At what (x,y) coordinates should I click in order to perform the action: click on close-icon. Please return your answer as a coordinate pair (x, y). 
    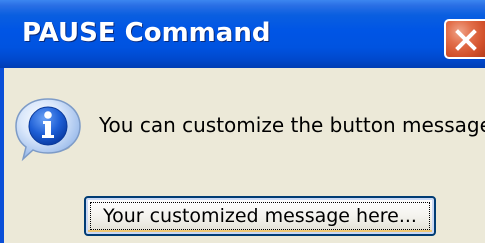
    Looking at the image, I should click on (466, 40).